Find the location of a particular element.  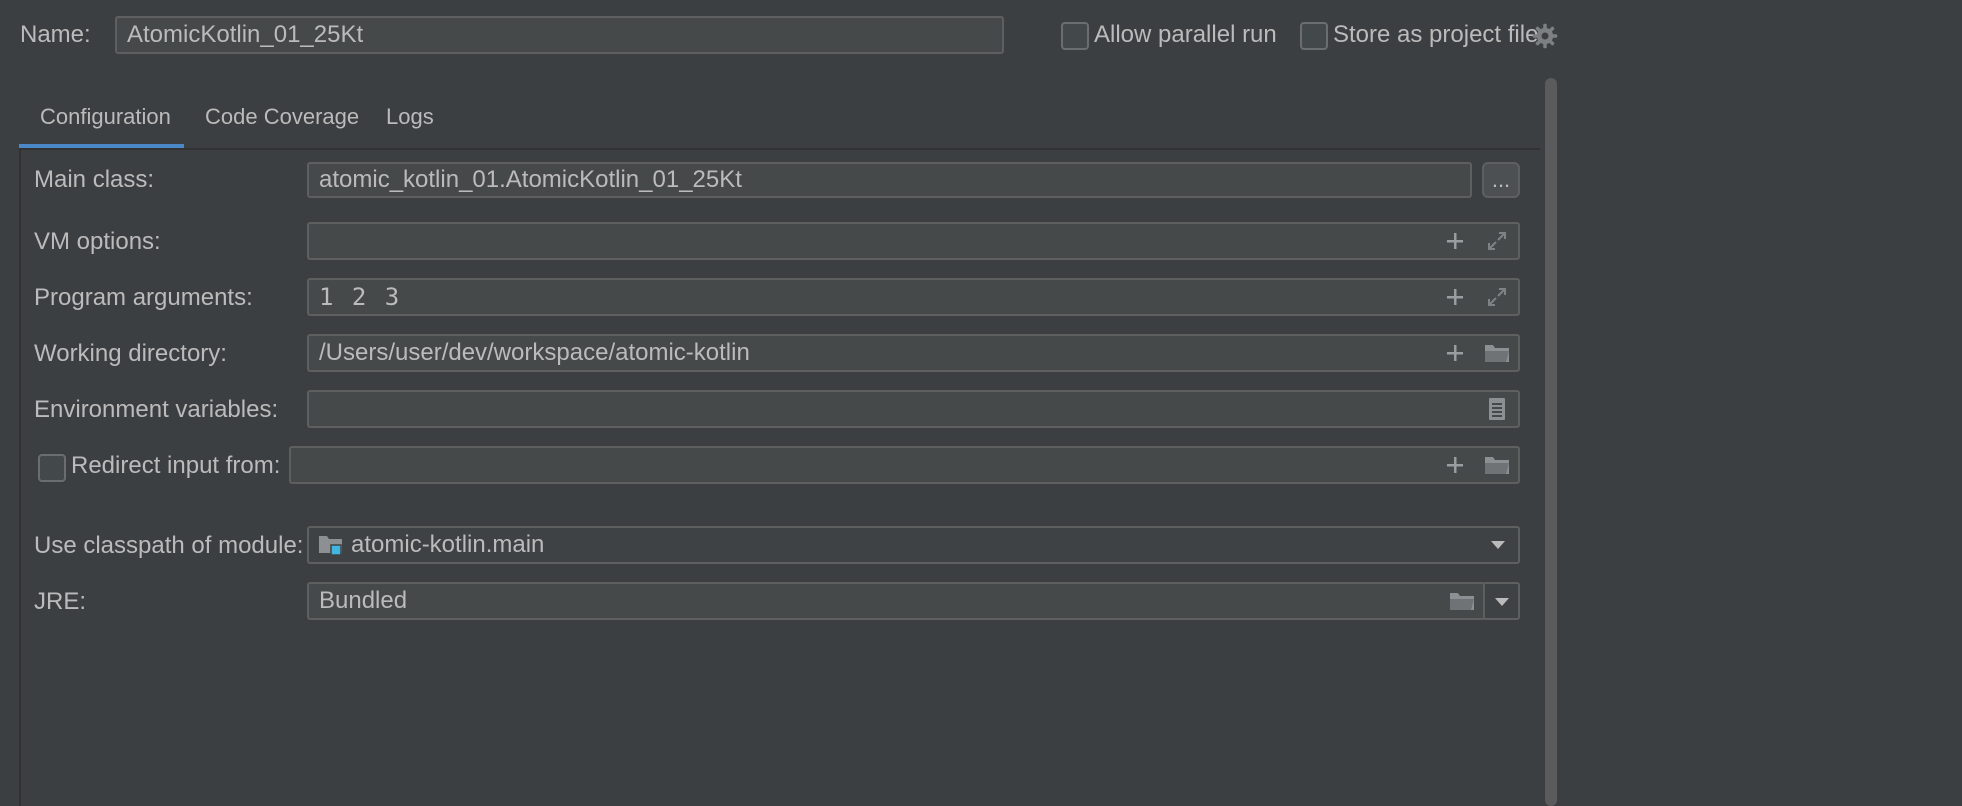

environment-variables-label: Environment variables: is located at coordinates (156, 409).